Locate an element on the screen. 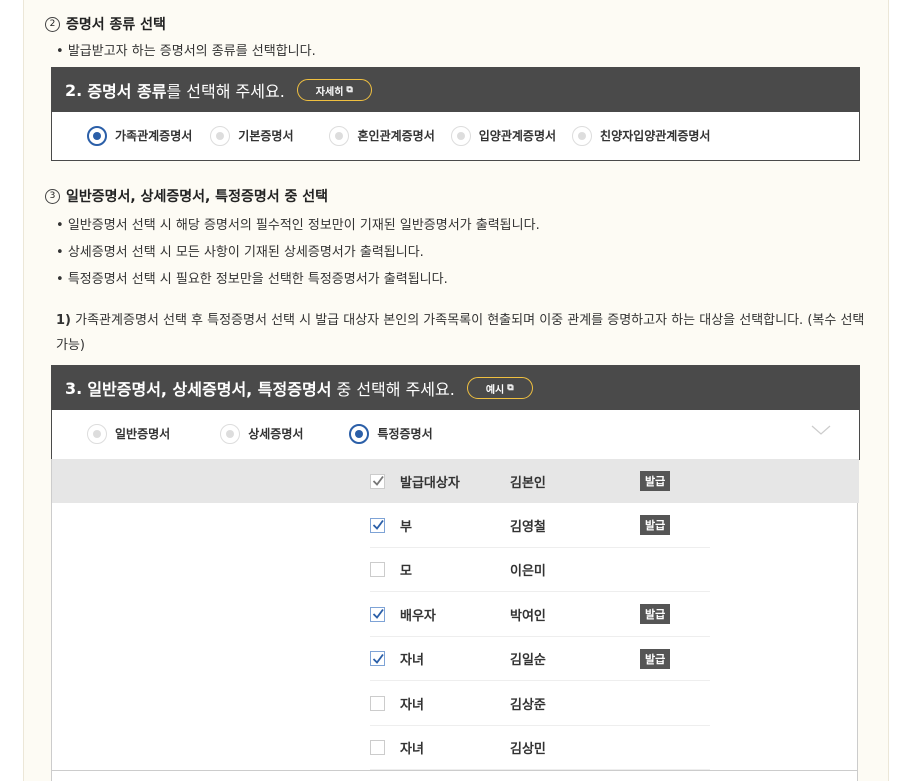  relation-label: 발급대상자 is located at coordinates (430, 483).